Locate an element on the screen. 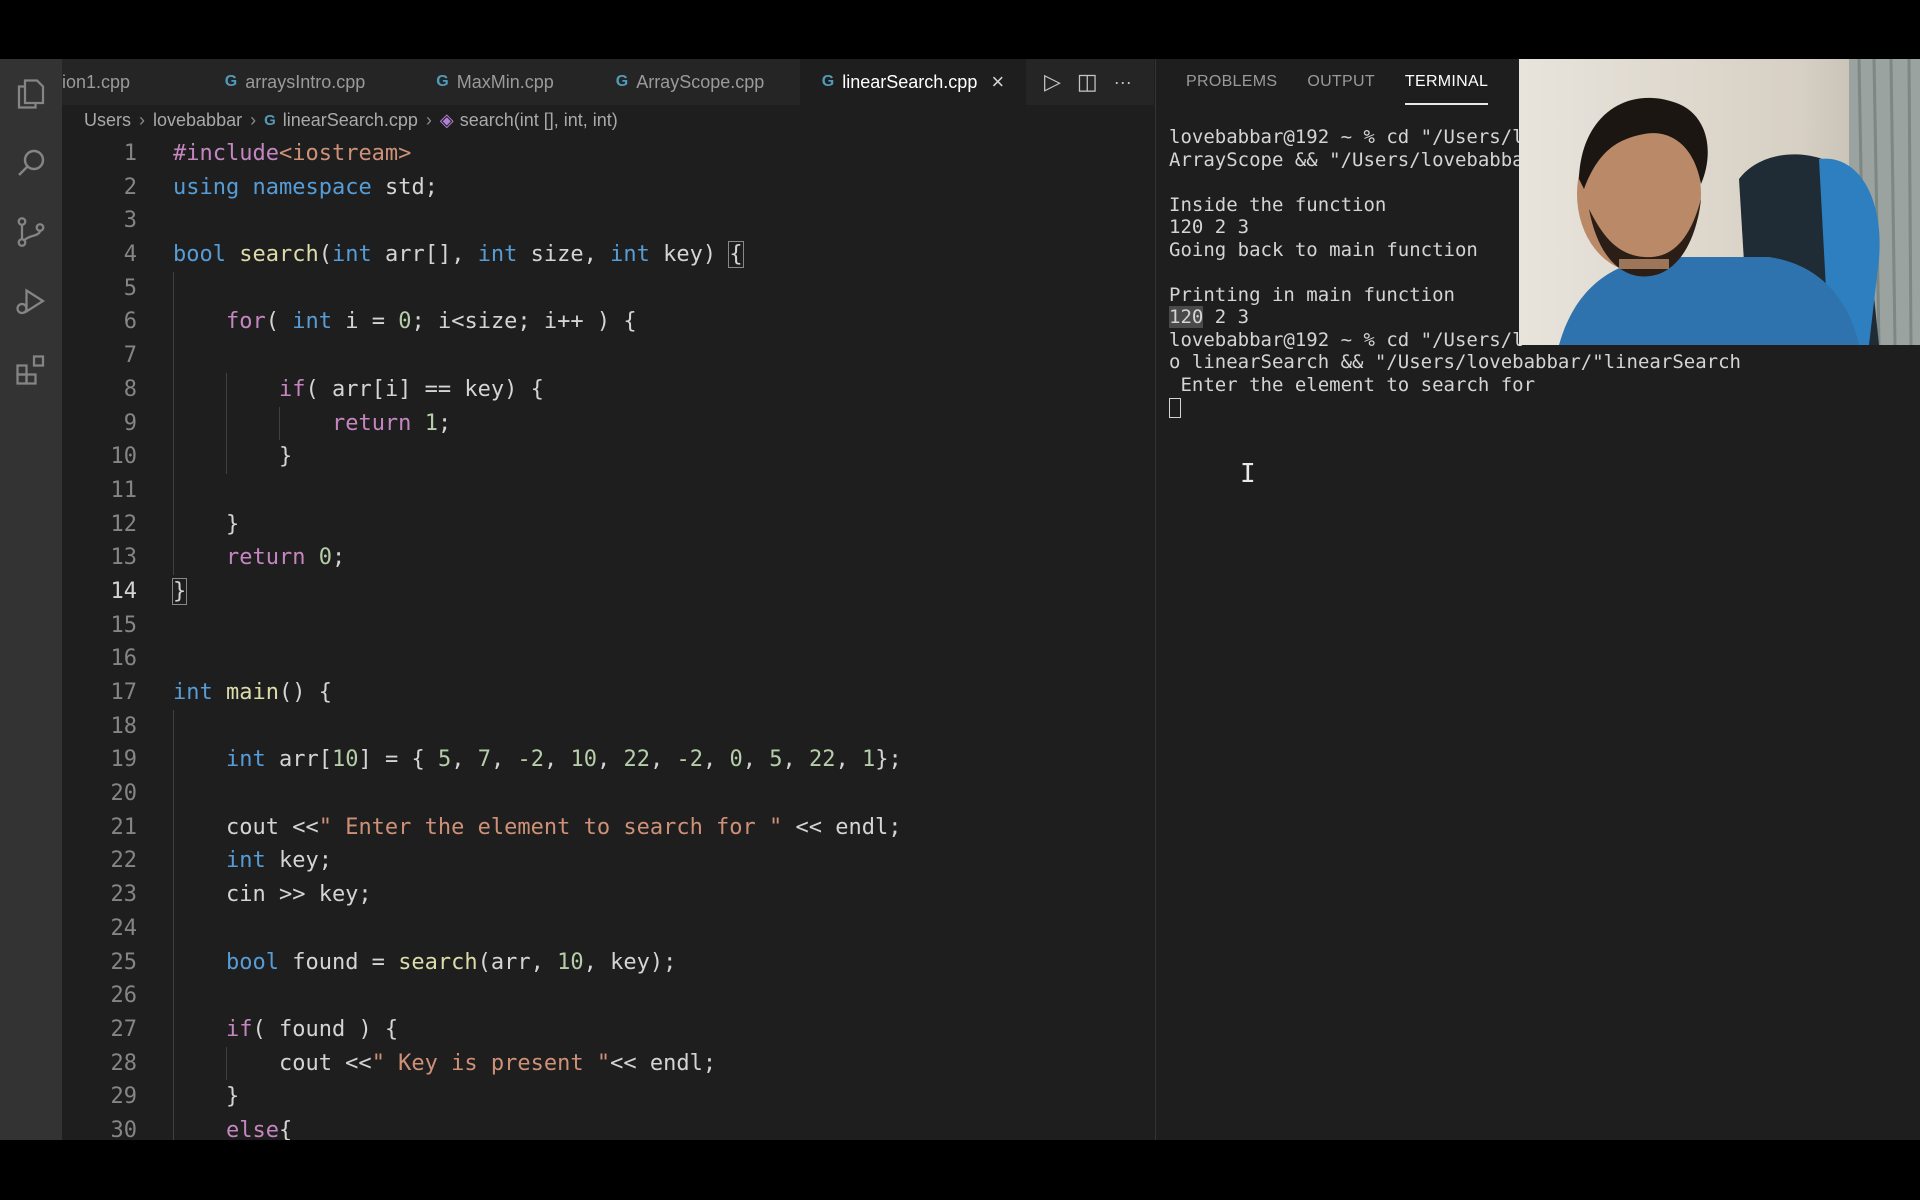  code-line: 30 else{ is located at coordinates (608, 1126).